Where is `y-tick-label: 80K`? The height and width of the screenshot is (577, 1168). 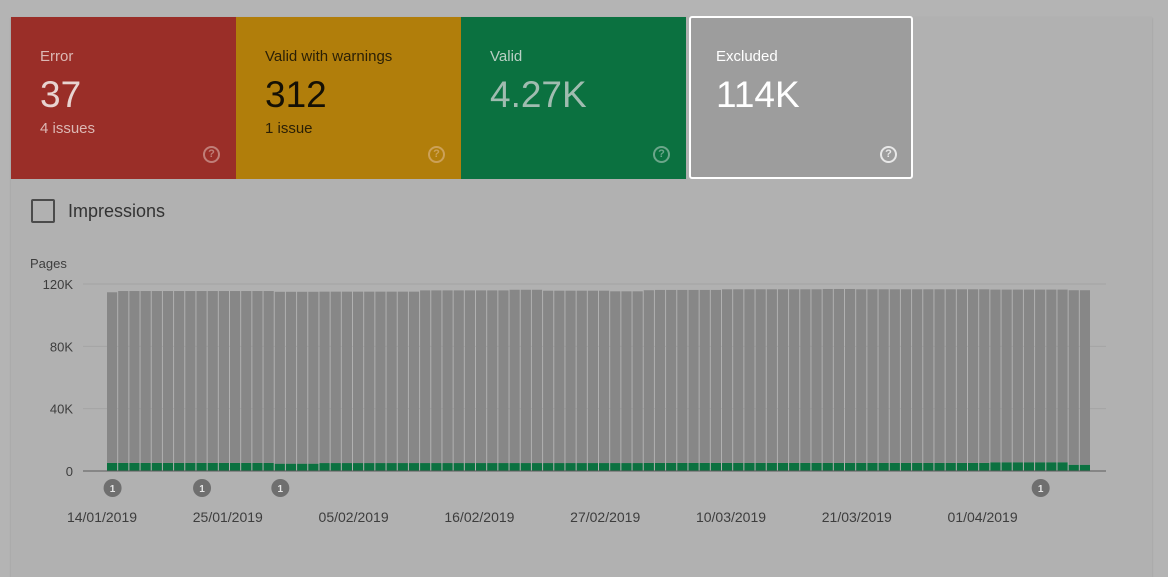 y-tick-label: 80K is located at coordinates (61, 346).